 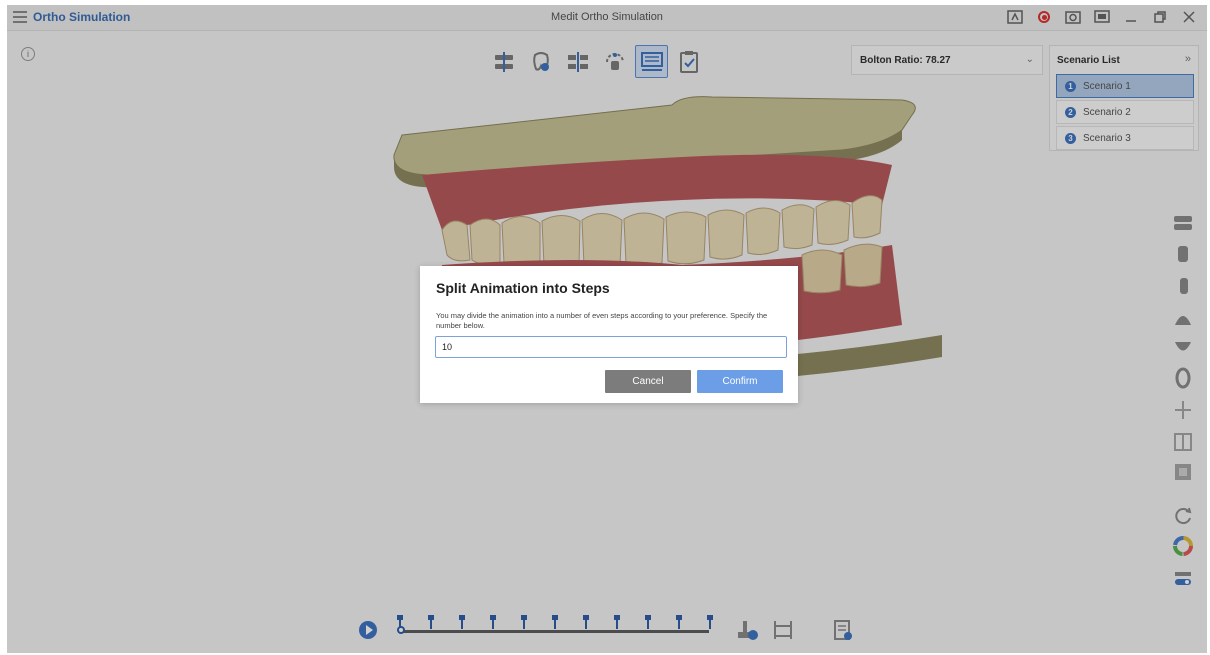 What do you see at coordinates (740, 381) in the screenshot?
I see `confirm-button: Confirm` at bounding box center [740, 381].